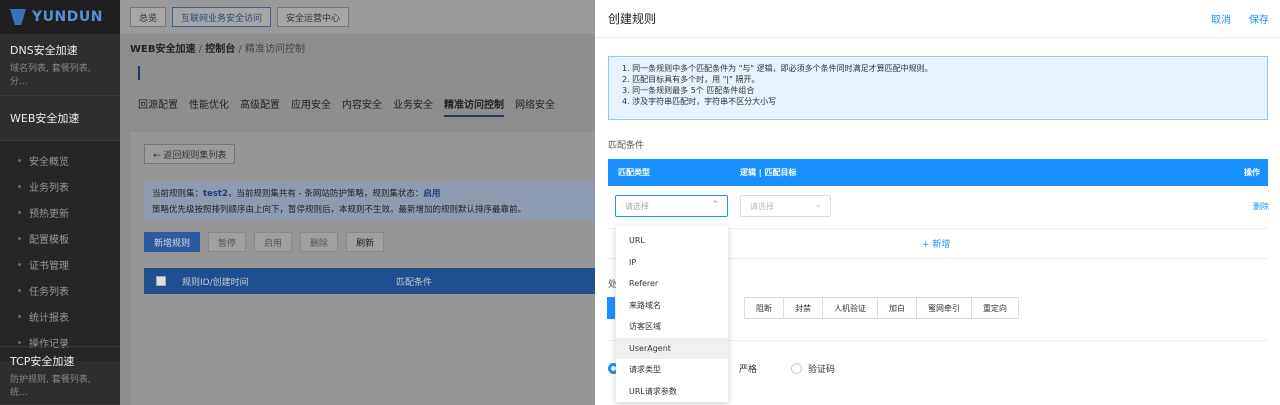 This screenshot has height=405, width=1280. I want to click on sidebar-item-business: 业务列表, so click(60, 186).